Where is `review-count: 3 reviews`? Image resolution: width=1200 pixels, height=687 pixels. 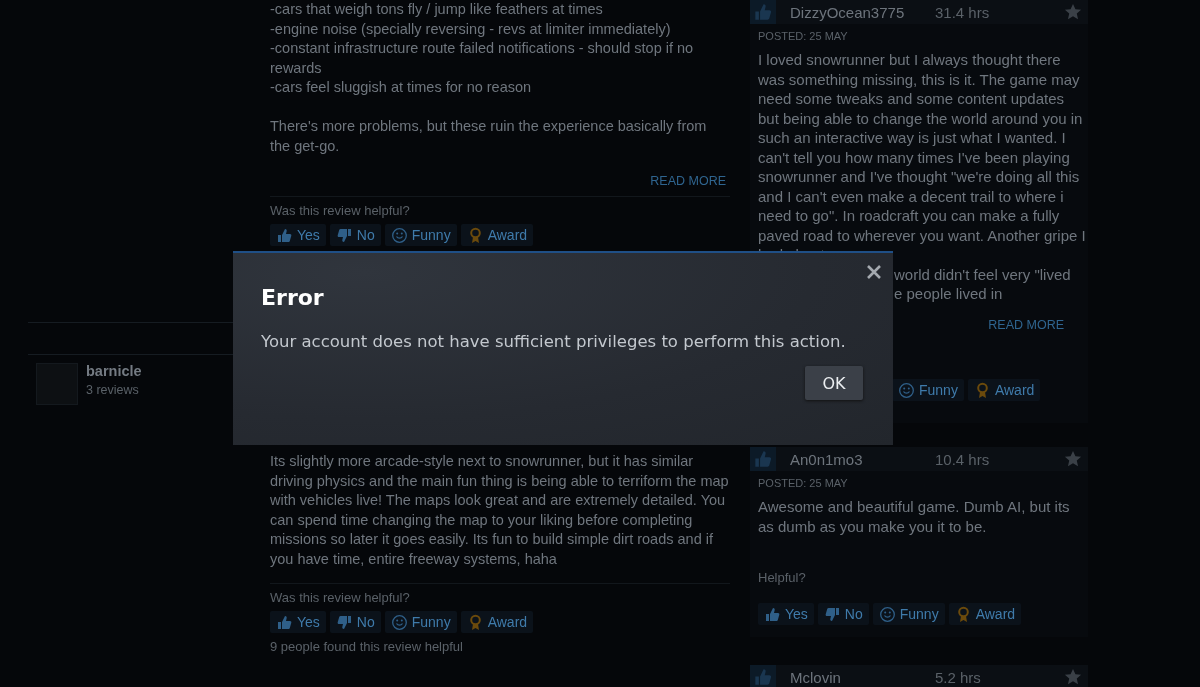 review-count: 3 reviews is located at coordinates (113, 390).